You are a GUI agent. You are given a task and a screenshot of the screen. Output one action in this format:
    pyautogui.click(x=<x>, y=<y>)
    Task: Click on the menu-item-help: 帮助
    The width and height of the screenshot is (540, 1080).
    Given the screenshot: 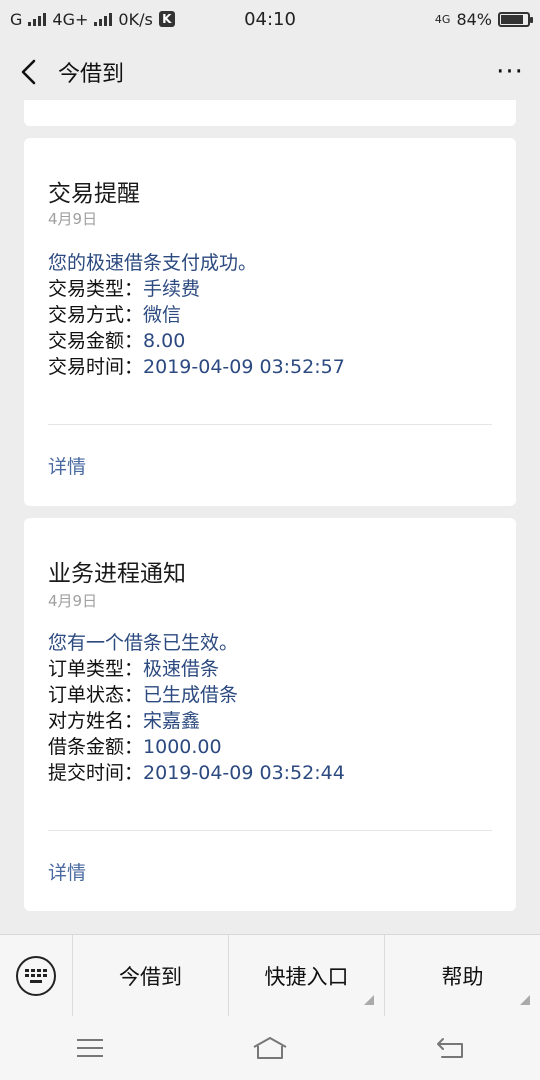 What is the action you would take?
    pyautogui.click(x=462, y=975)
    